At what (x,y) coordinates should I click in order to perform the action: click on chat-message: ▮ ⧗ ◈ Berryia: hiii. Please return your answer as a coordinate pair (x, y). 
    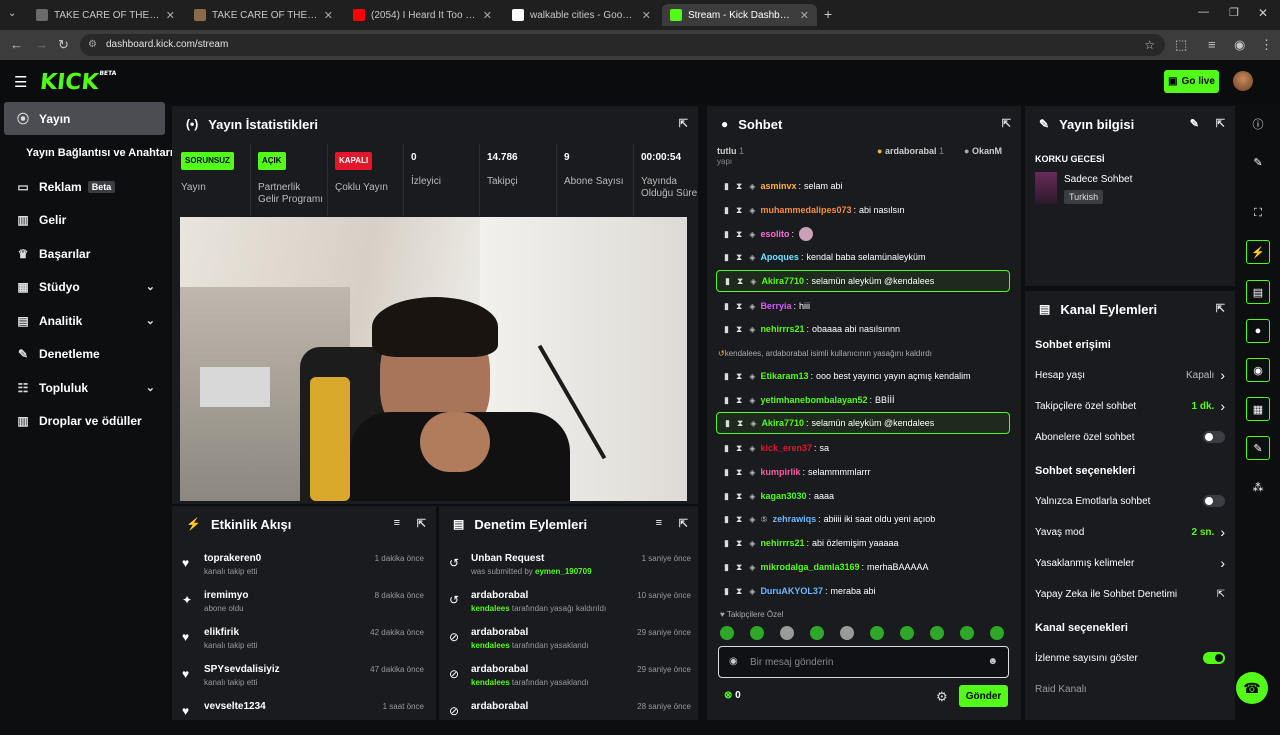
    Looking at the image, I should click on (863, 306).